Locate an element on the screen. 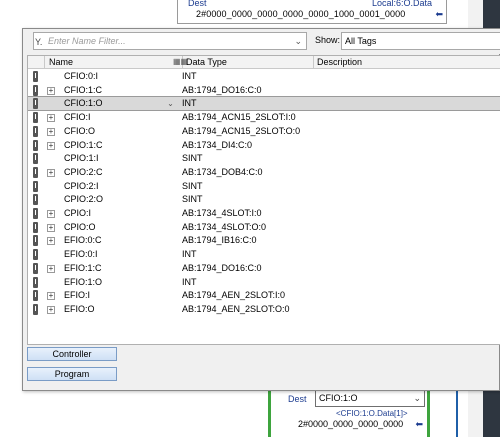 This screenshot has height=437, width=500. tag-row: CPIO:2:I SINT is located at coordinates (264, 186).